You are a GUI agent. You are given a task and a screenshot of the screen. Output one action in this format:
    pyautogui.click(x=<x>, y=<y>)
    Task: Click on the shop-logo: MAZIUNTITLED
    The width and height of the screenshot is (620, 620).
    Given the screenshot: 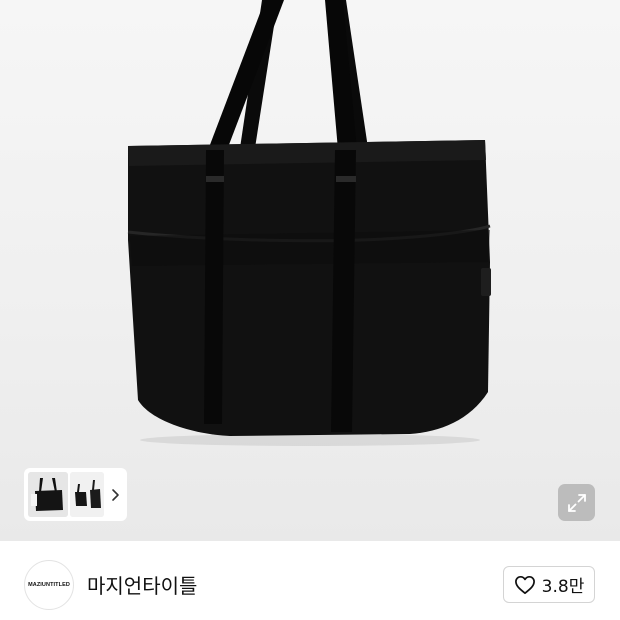 What is the action you would take?
    pyautogui.click(x=49, y=585)
    